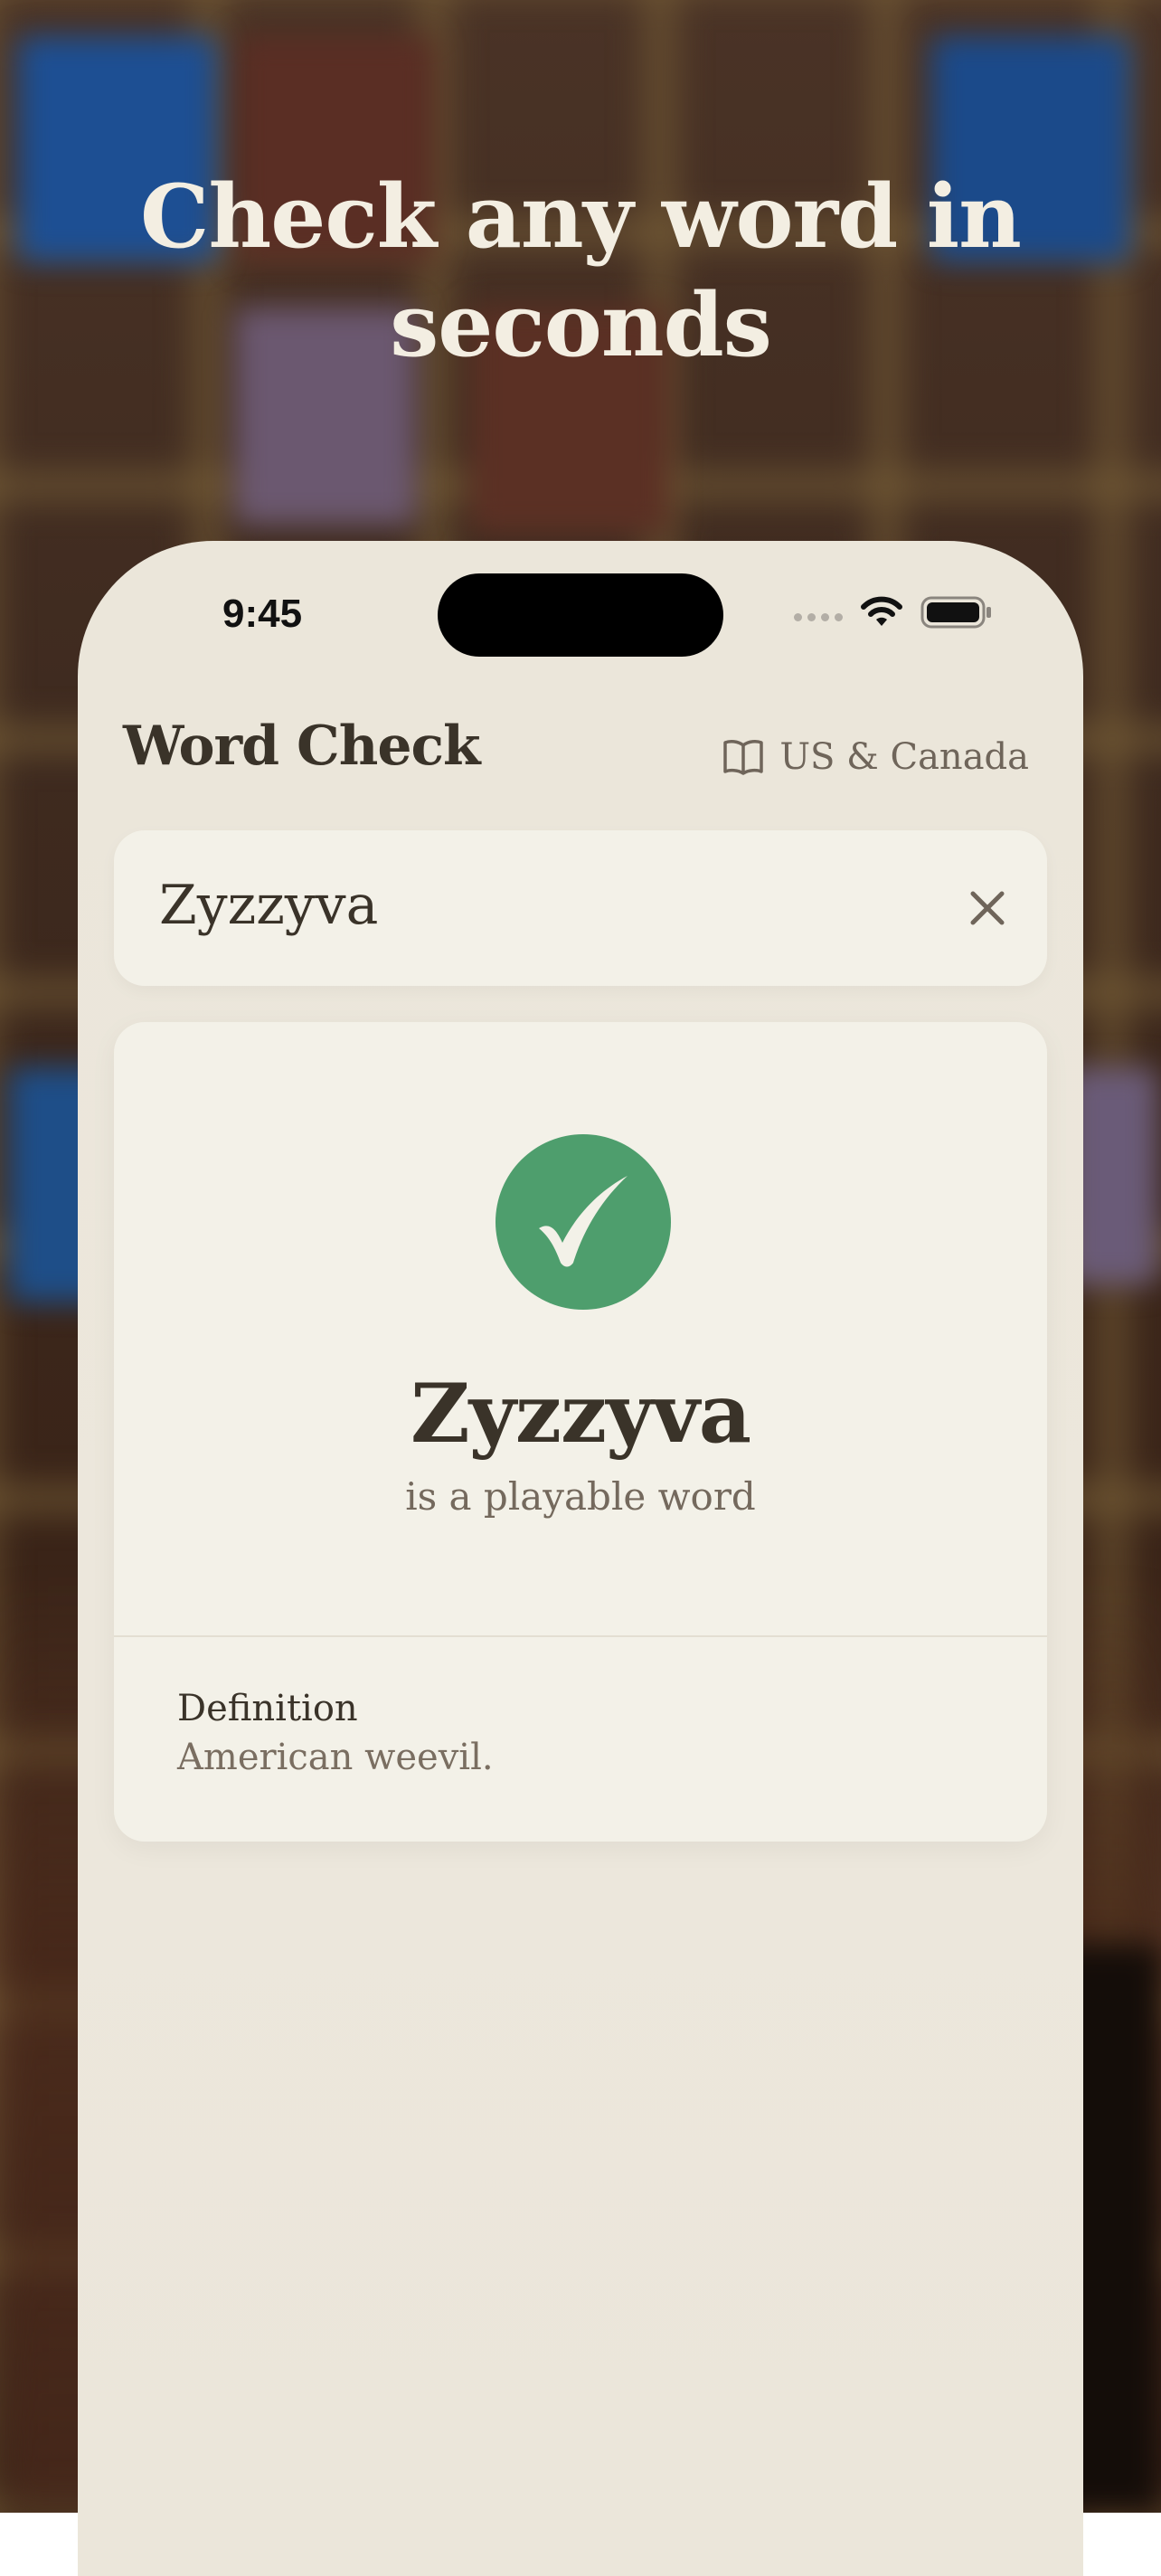 The height and width of the screenshot is (2576, 1161). What do you see at coordinates (580, 908) in the screenshot?
I see `search-input: Zyzzyva` at bounding box center [580, 908].